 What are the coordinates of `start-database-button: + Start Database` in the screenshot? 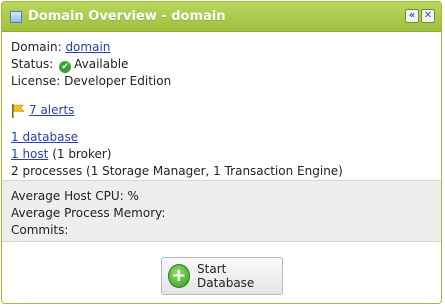 It's located at (221, 276).